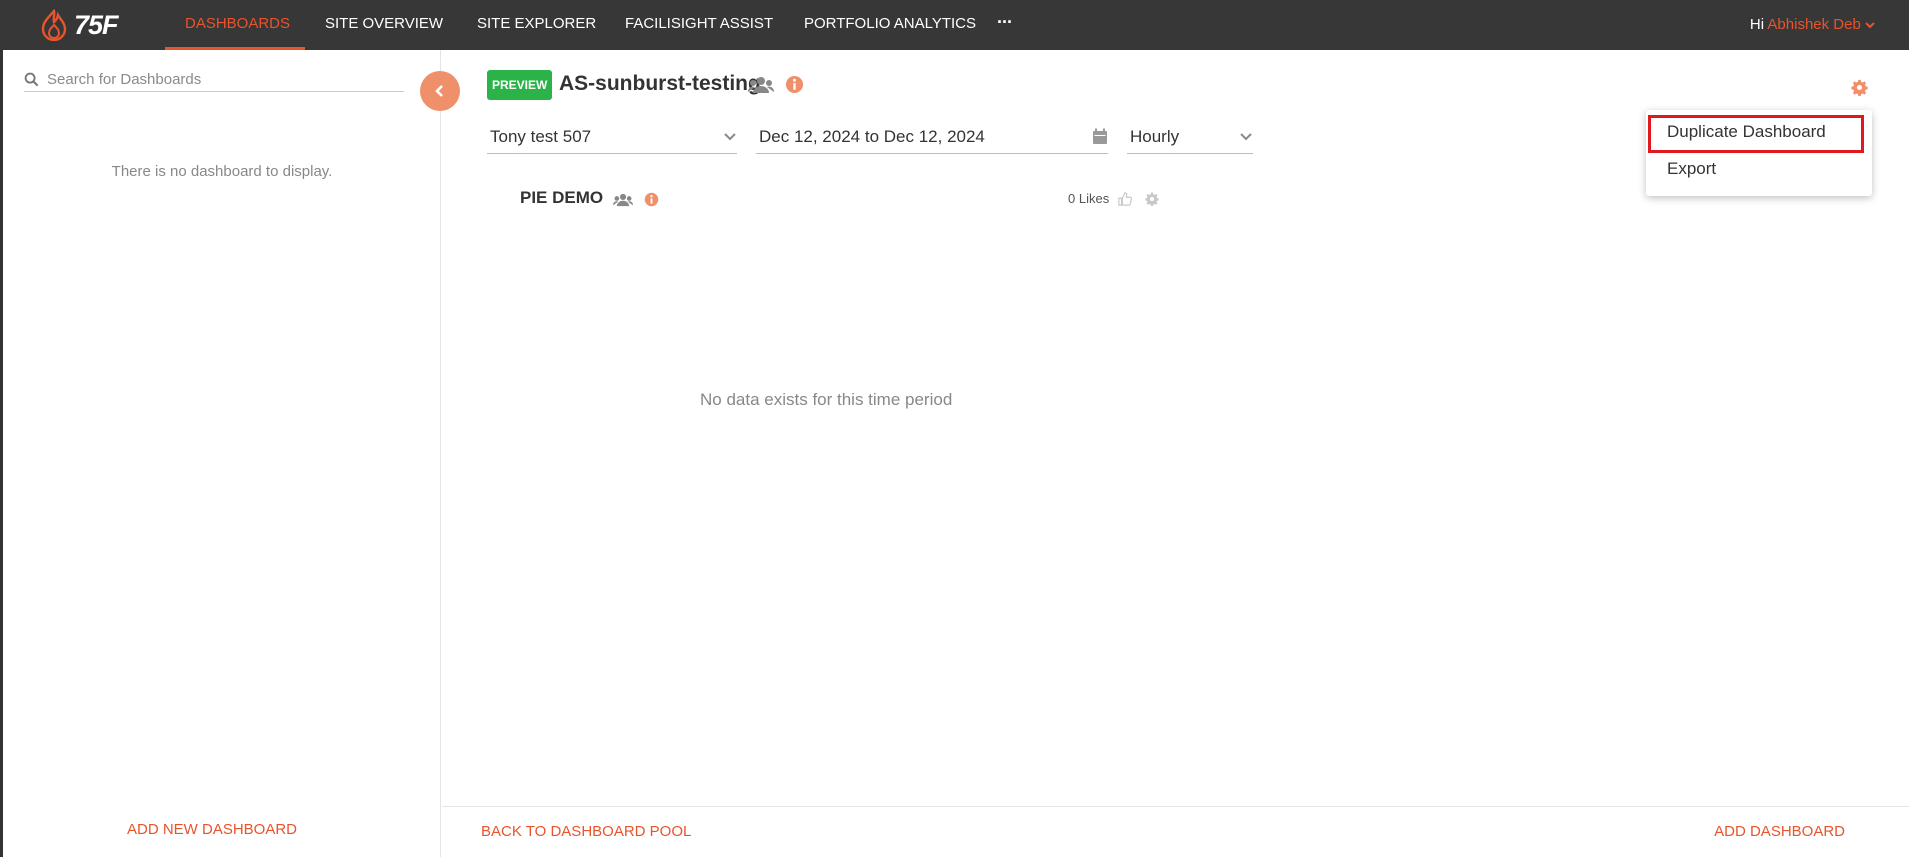 Image resolution: width=1909 pixels, height=857 pixels. What do you see at coordinates (1005, 22) in the screenshot?
I see `more-menu-button: ···` at bounding box center [1005, 22].